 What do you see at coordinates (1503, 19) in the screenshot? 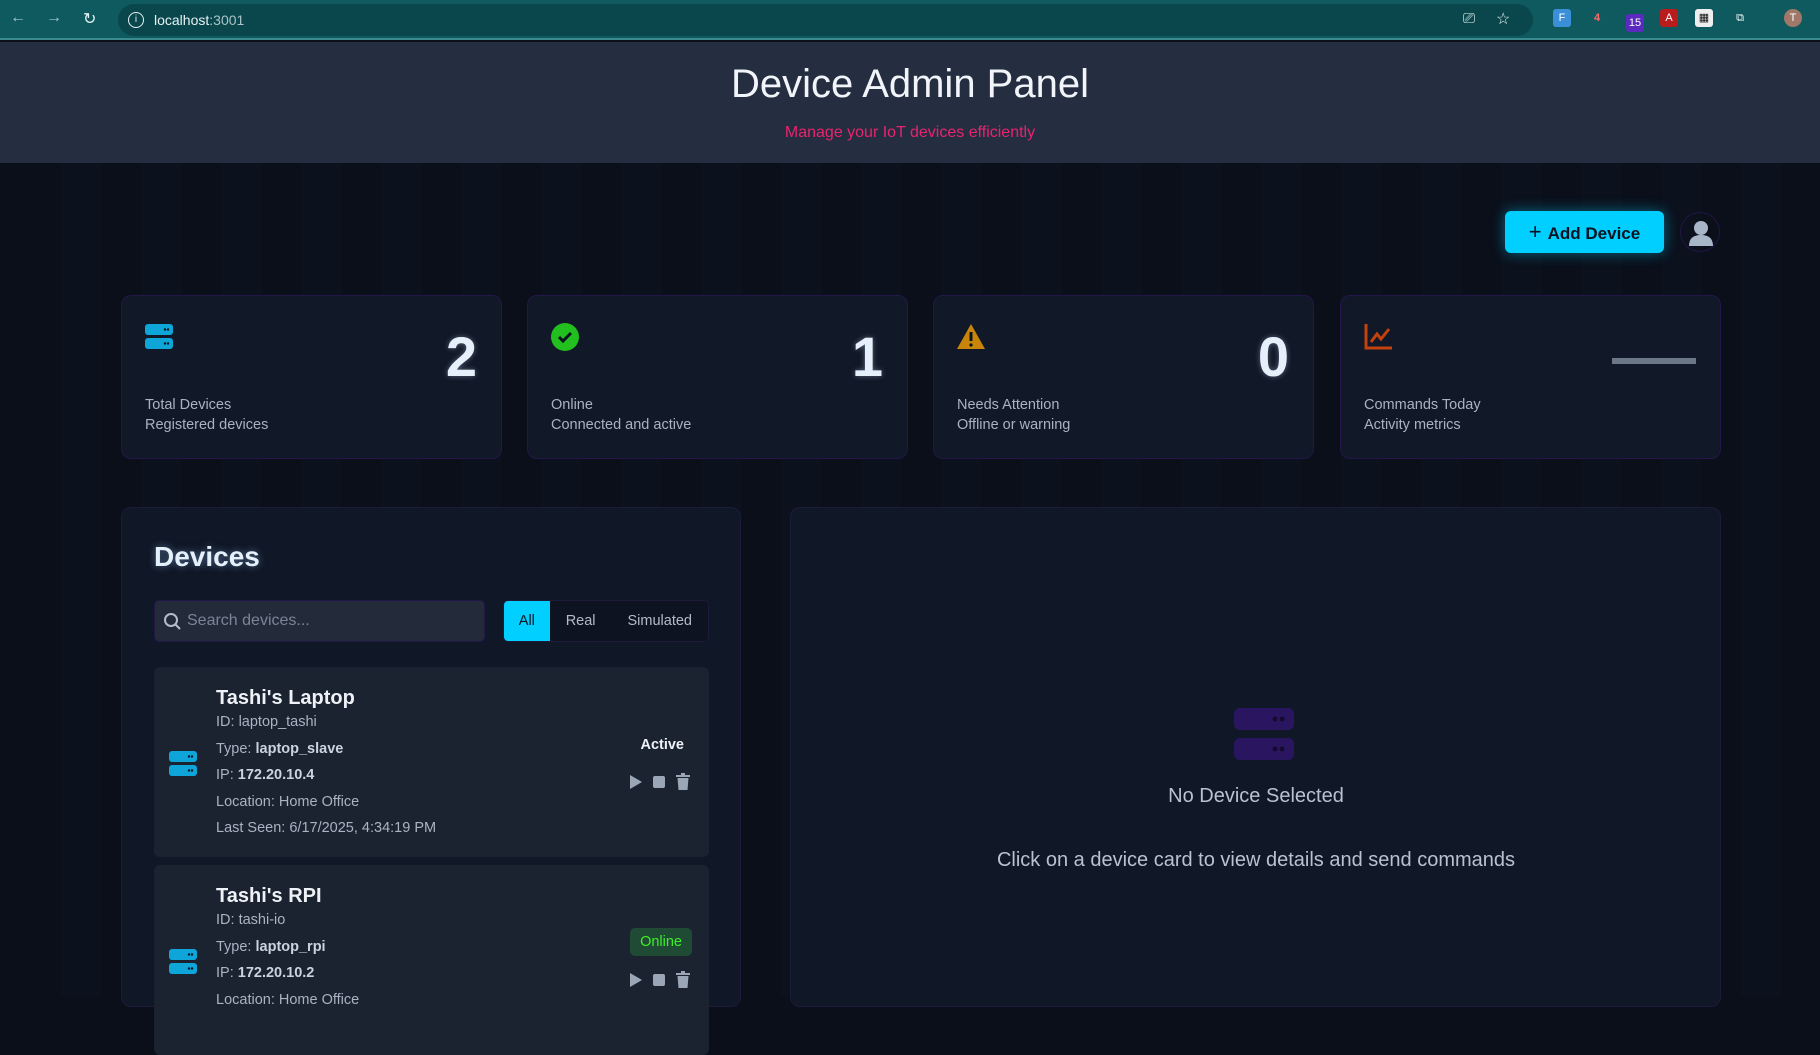
I see `bookmark-star-icon: ☆` at bounding box center [1503, 19].